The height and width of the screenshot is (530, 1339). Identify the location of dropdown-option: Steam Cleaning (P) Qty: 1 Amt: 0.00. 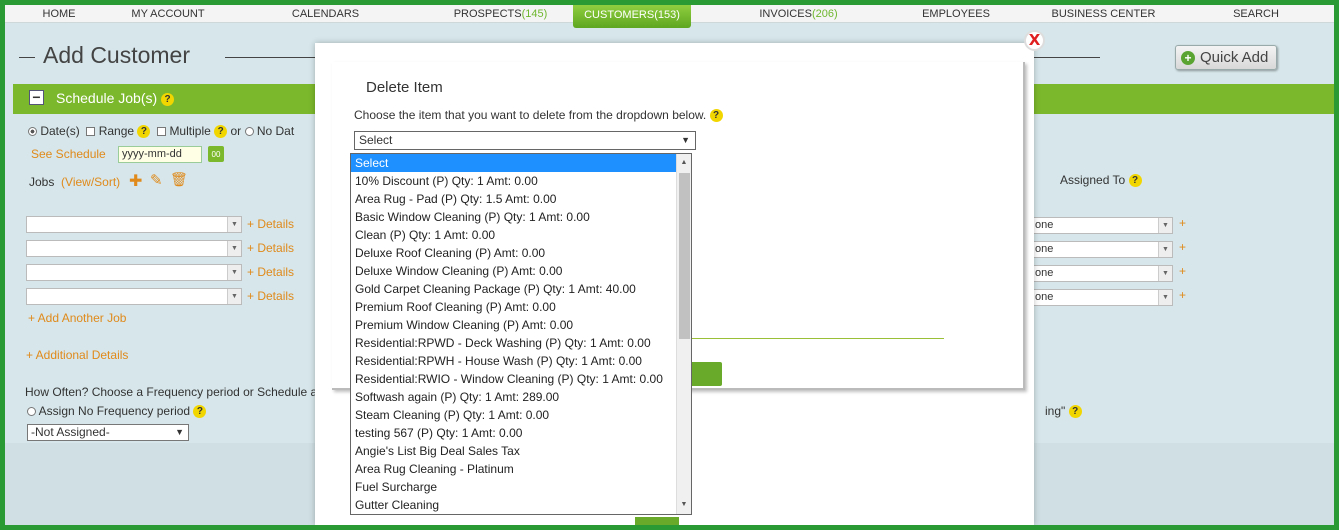
(521, 415).